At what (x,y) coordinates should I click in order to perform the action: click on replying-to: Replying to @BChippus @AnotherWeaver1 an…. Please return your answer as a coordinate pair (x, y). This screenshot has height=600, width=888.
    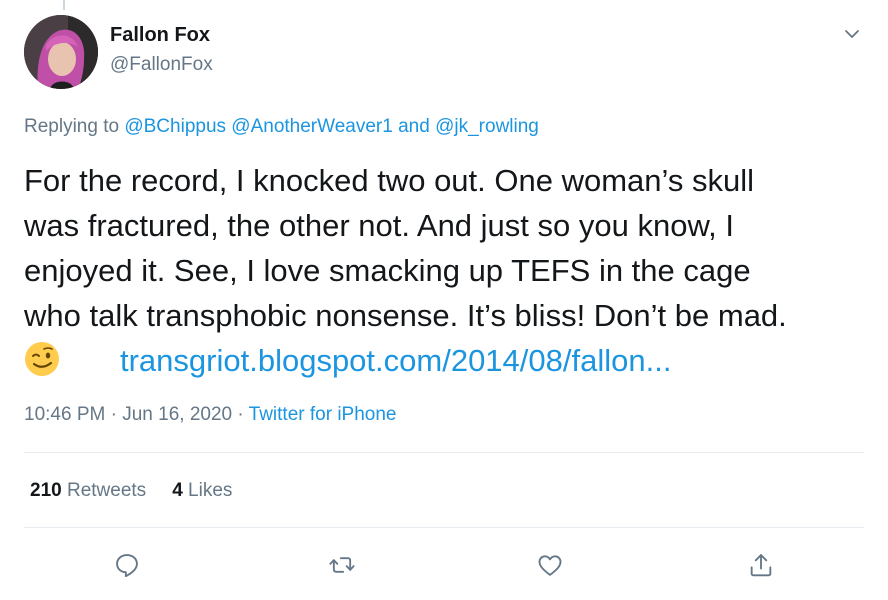
    Looking at the image, I should click on (281, 127).